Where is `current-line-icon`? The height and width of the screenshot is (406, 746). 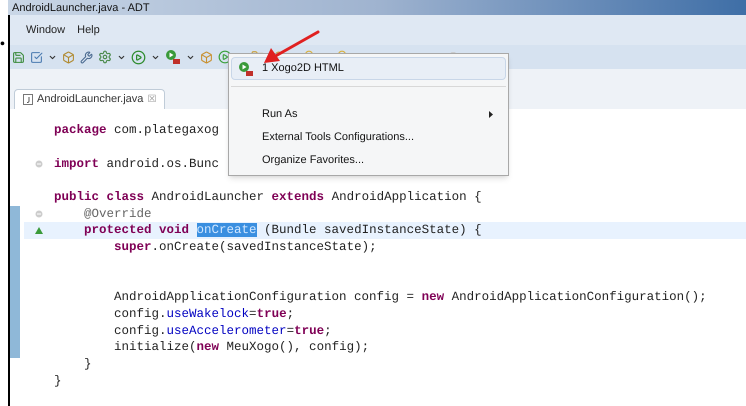
current-line-icon is located at coordinates (39, 230).